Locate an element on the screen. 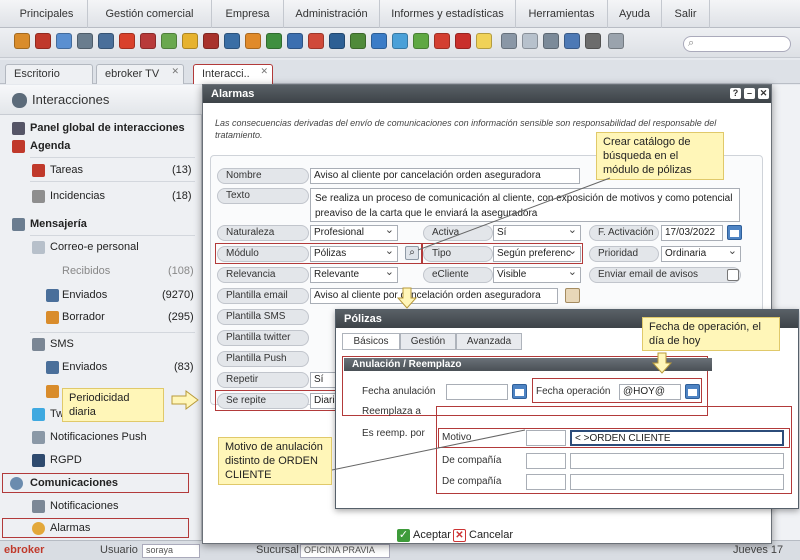  arrow-right-periodicidad is located at coordinates (185, 400).